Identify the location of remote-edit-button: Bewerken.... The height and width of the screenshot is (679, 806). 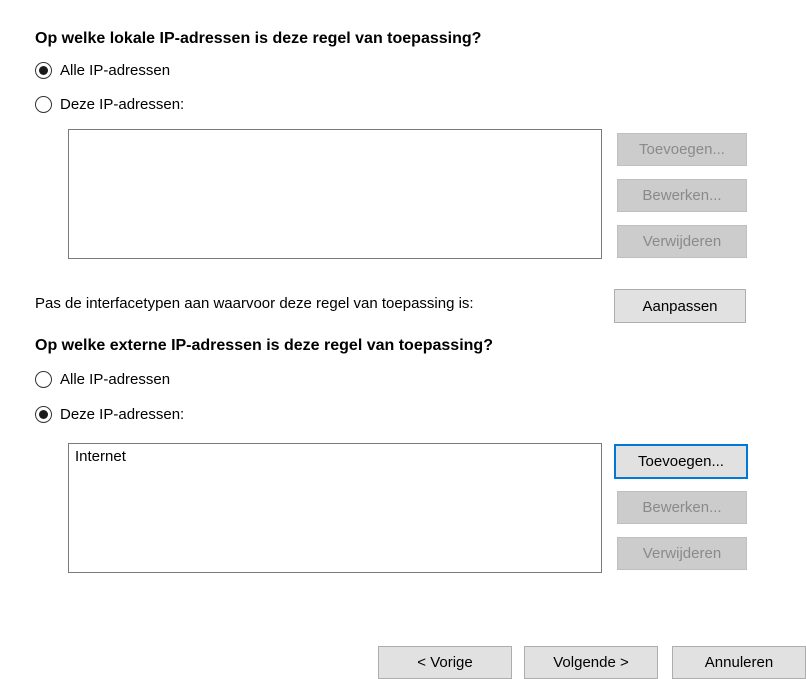
(682, 507).